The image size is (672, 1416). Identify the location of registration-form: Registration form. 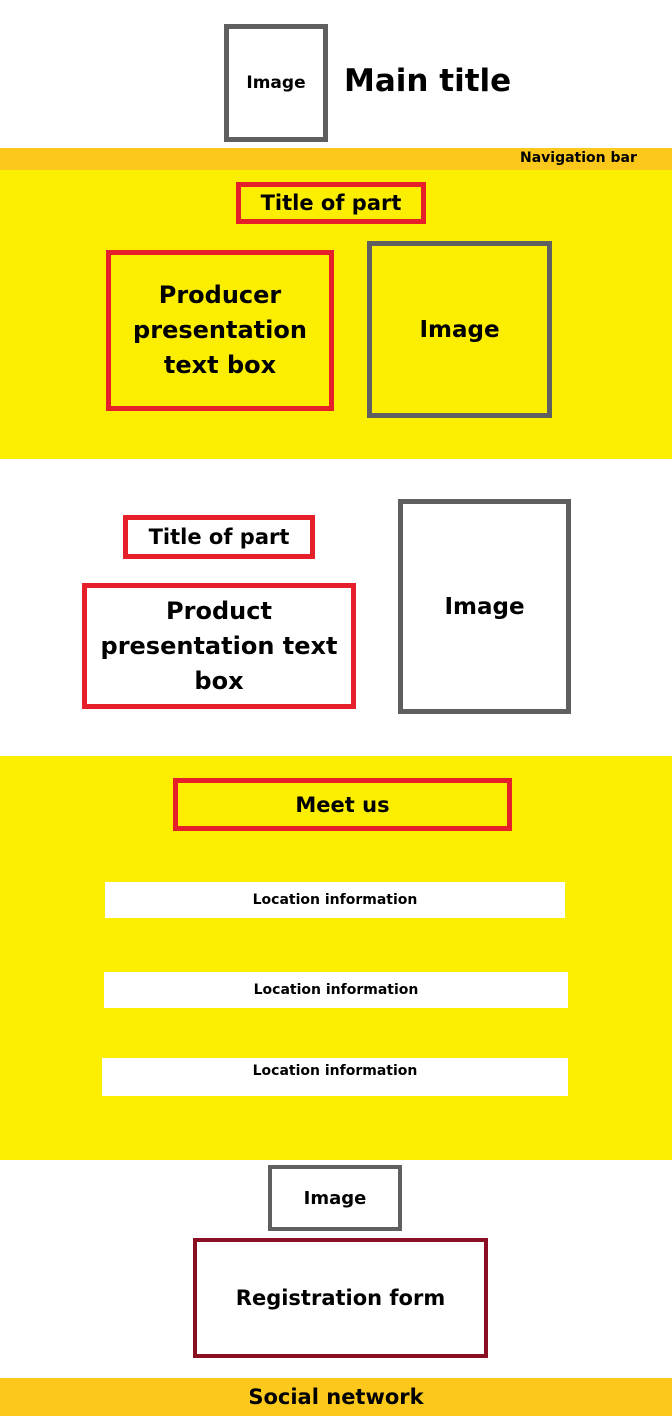
(340, 1298).